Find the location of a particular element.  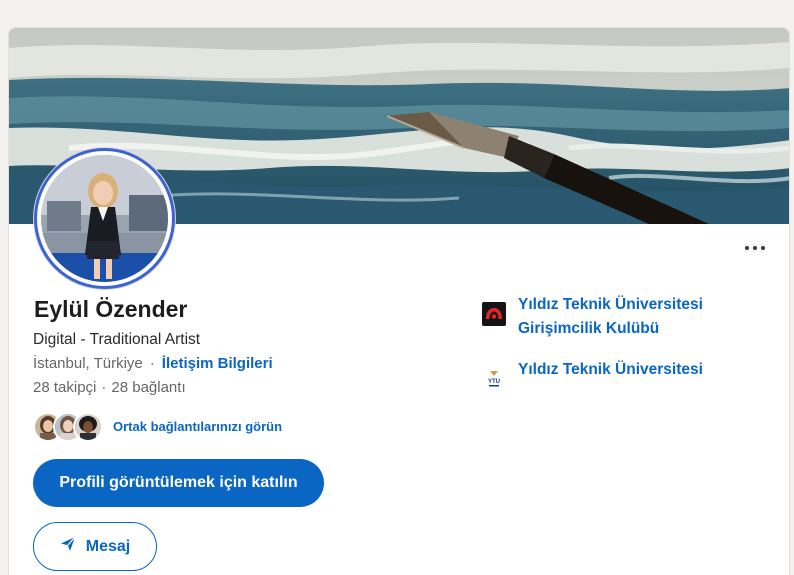

mutual-connections: Ortak bağlantılarınızı görün is located at coordinates (157, 426).